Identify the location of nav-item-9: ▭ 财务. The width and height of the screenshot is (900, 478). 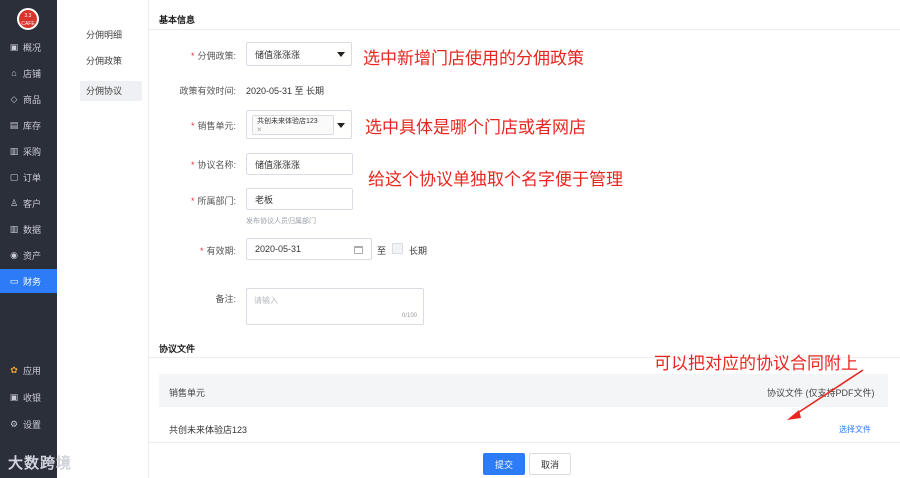
(28, 281).